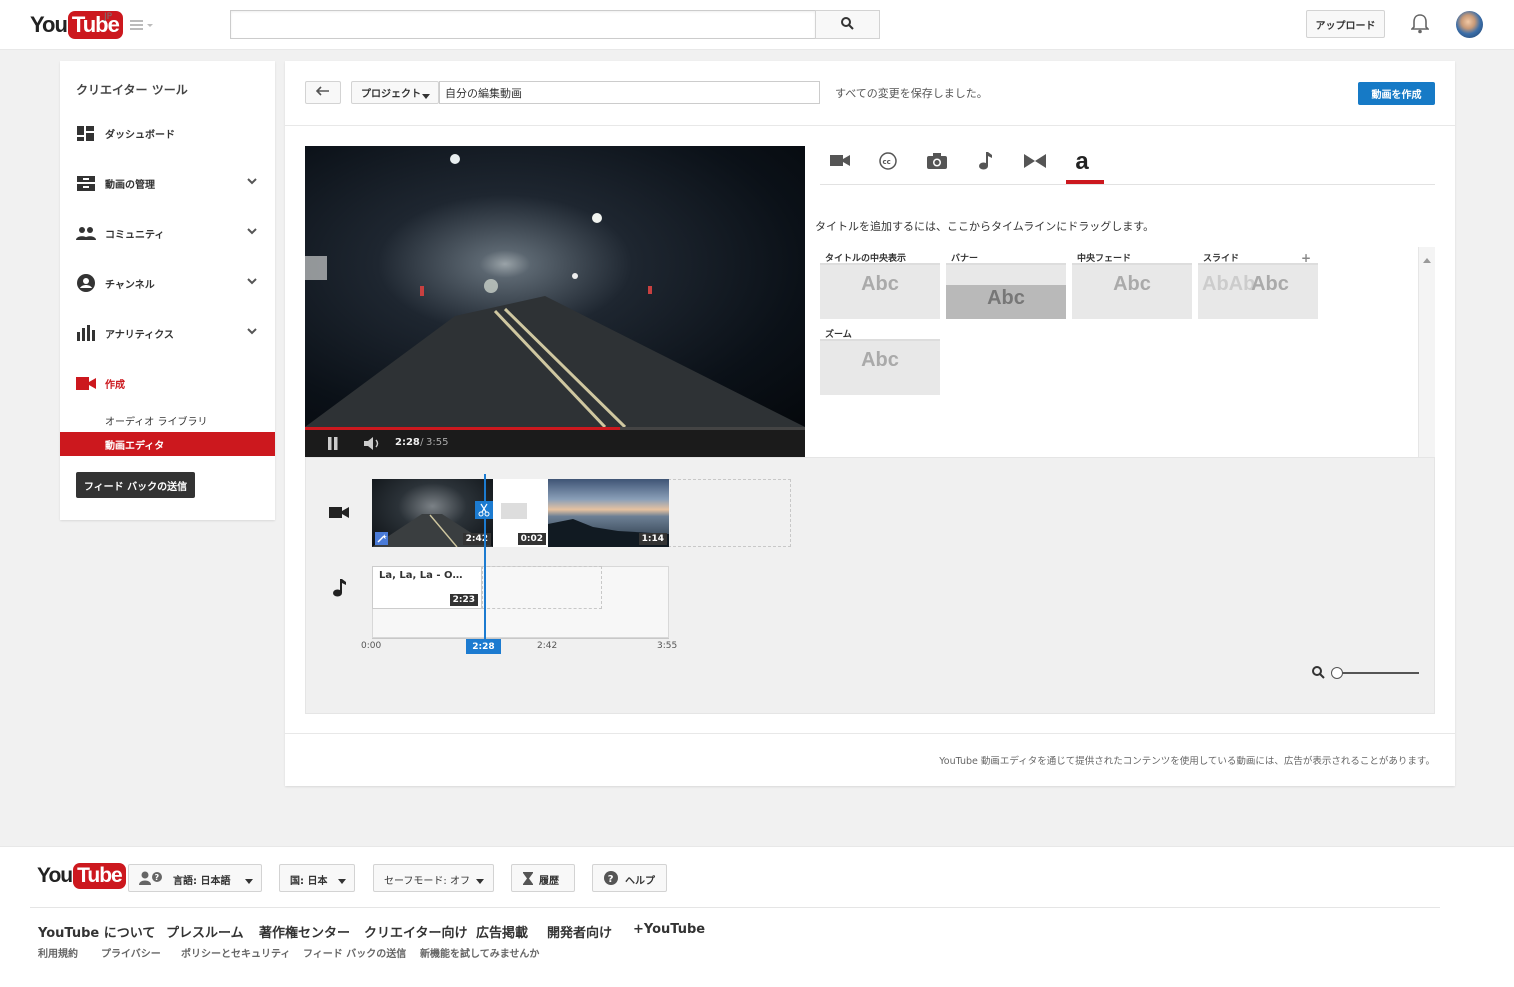 The height and width of the screenshot is (987, 1514). What do you see at coordinates (479, 952) in the screenshot?
I see `footer-link-try-new: 新機能を試してみませんか` at bounding box center [479, 952].